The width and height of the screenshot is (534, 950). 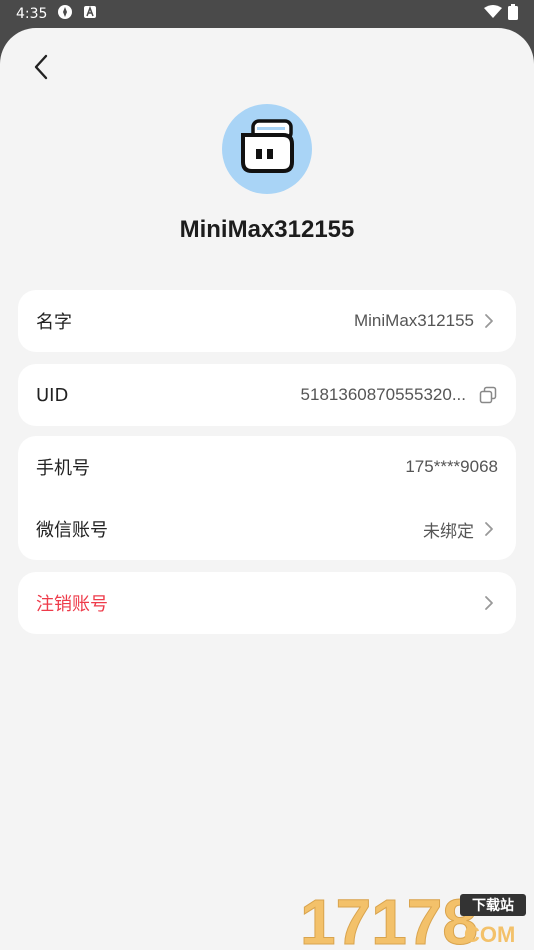 I want to click on delete-account-row: 注销账号, so click(x=267, y=603).